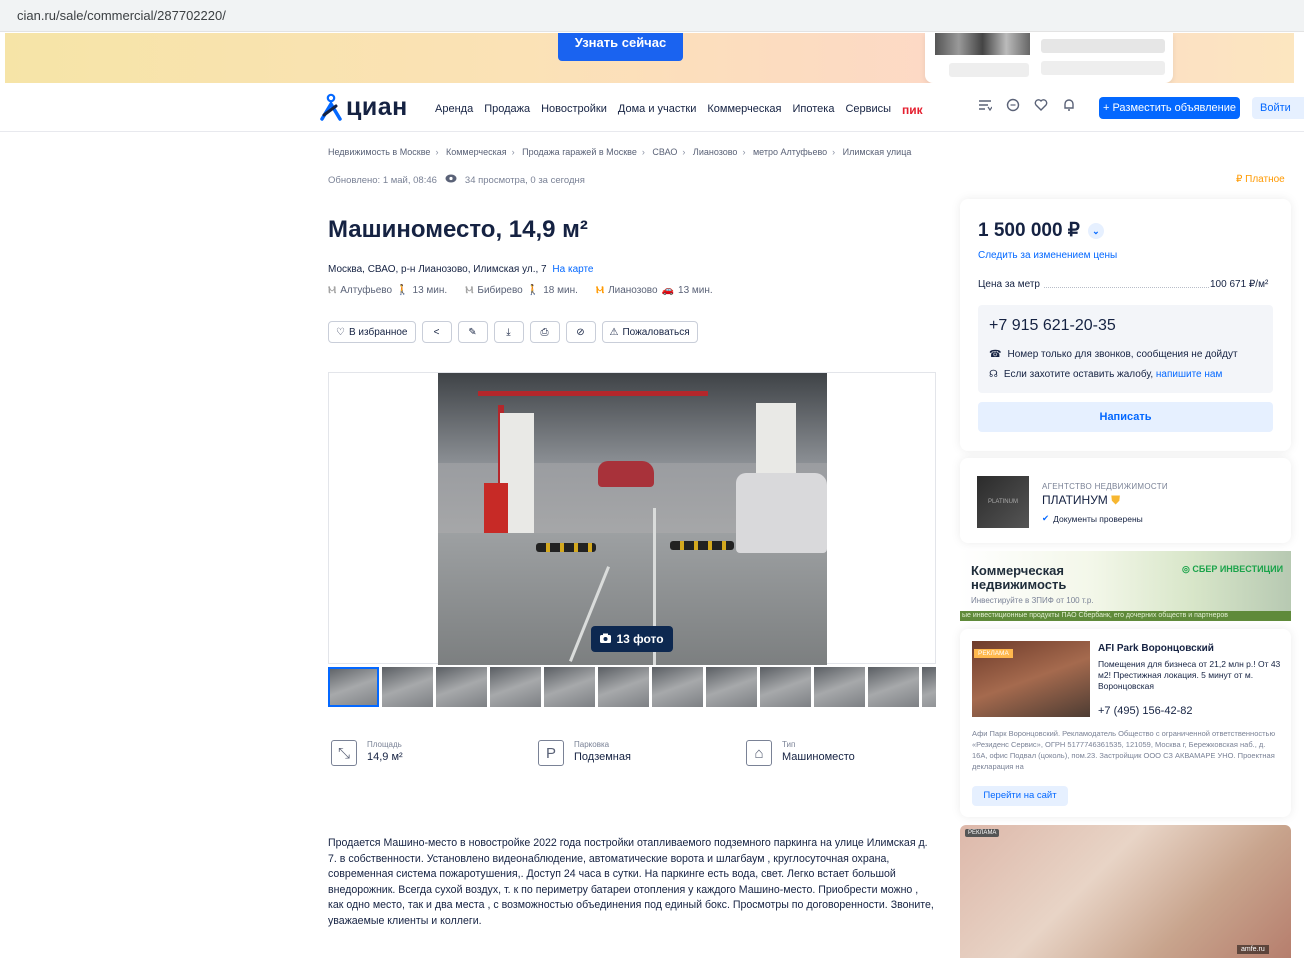 This screenshot has width=1304, height=958. Describe the element at coordinates (566, 547) in the screenshot. I see `photo-speed-bump` at that location.